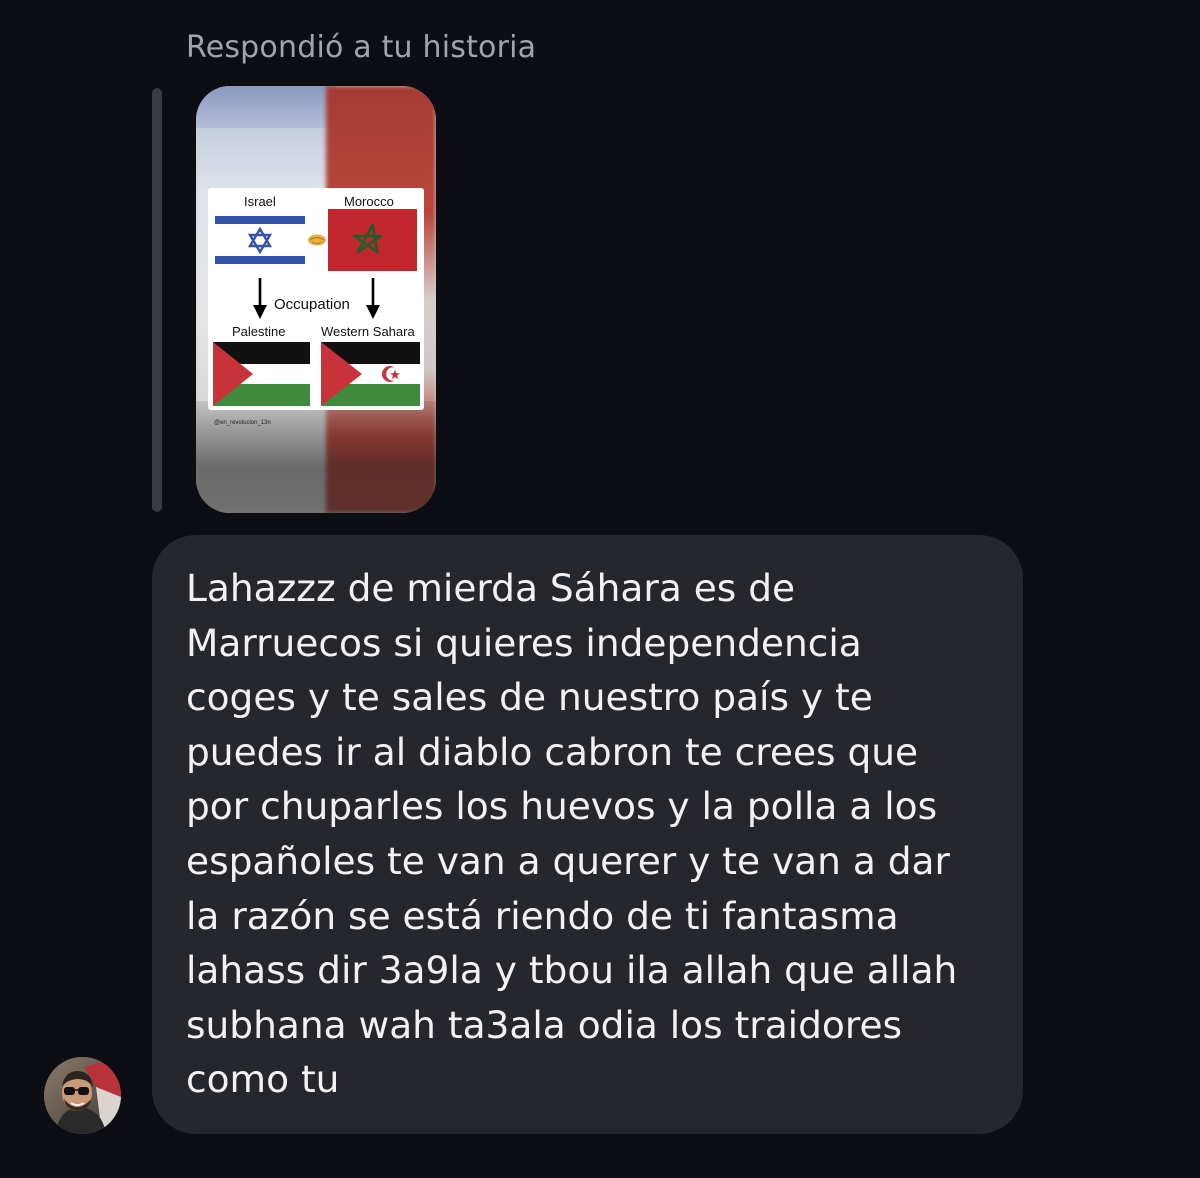 Image resolution: width=1200 pixels, height=1178 pixels. Describe the element at coordinates (259, 331) in the screenshot. I see `poster-label-palestine: Palestine` at that location.